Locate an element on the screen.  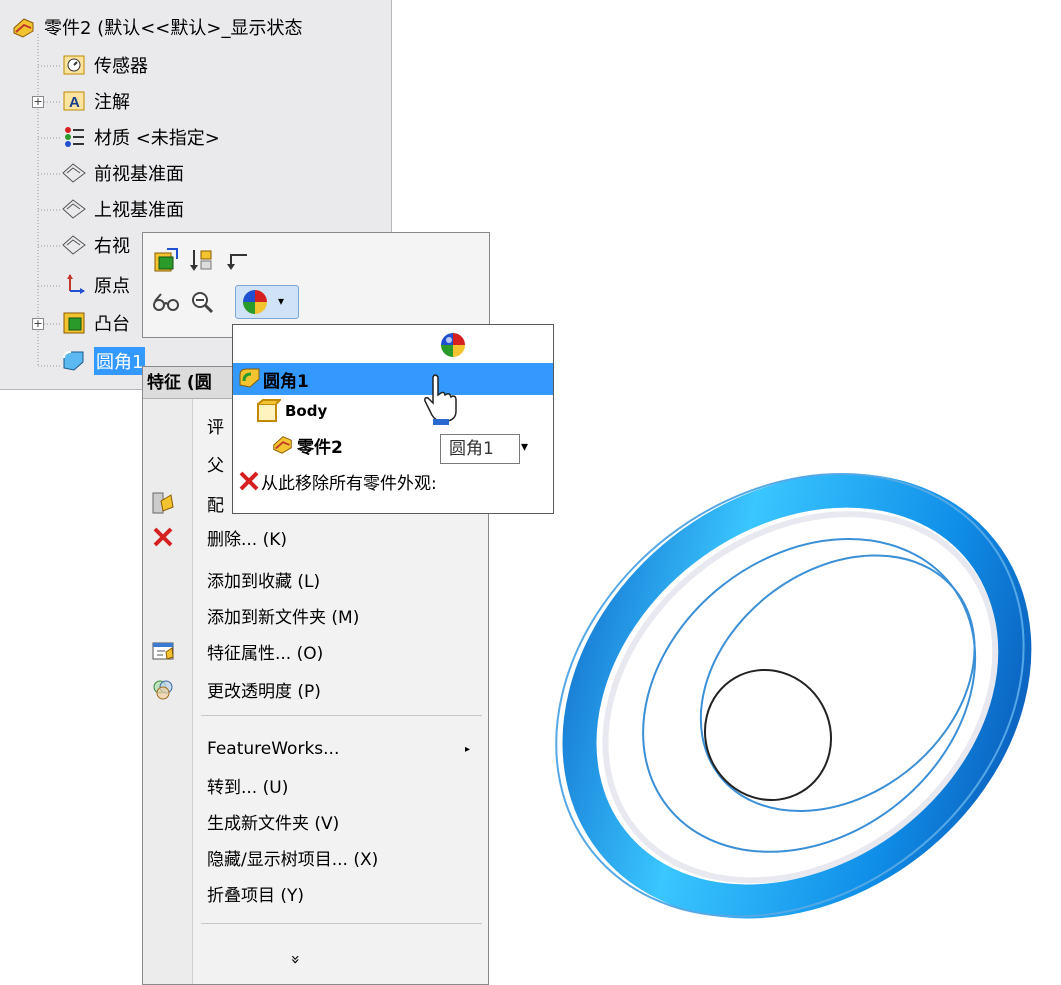
appearance-button: ▾ is located at coordinates (267, 302).